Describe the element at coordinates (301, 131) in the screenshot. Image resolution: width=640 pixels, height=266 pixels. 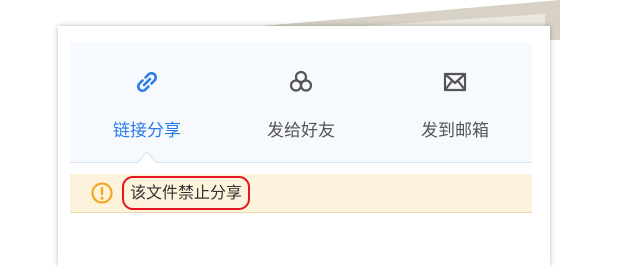
I see `tab-send-to-friends-label: 发给好友` at that location.